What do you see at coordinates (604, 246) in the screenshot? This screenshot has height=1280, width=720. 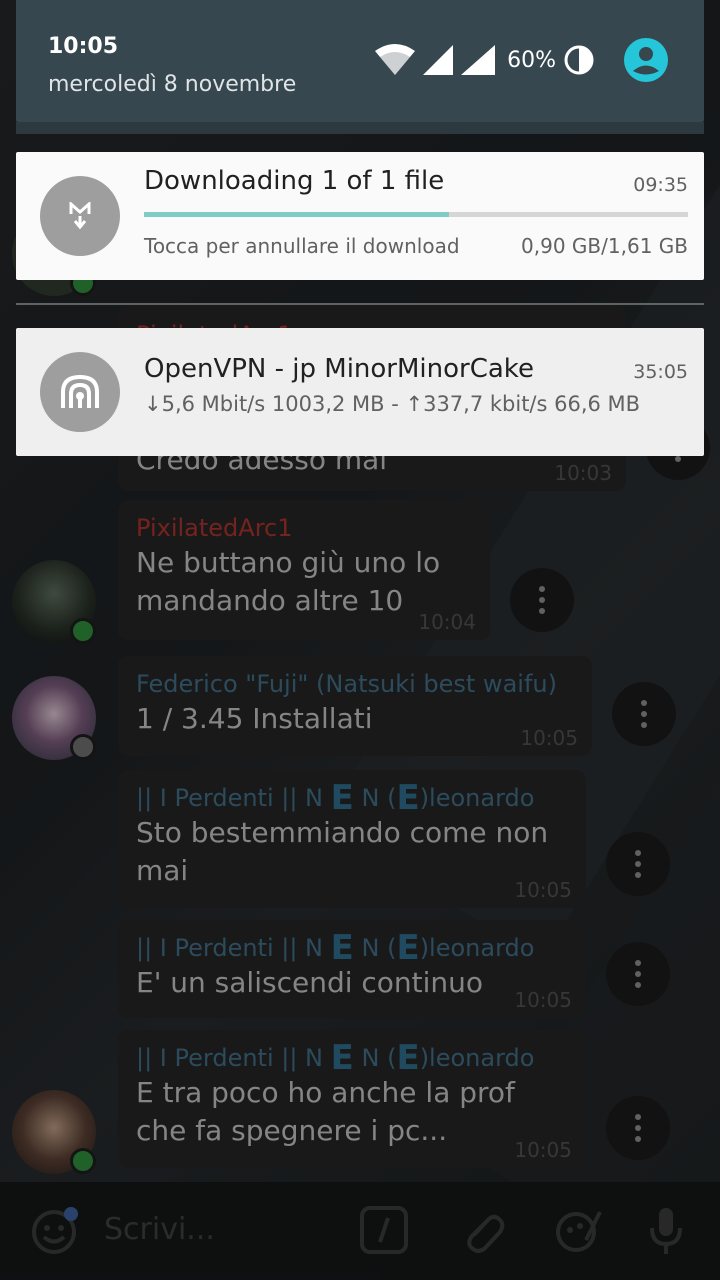 I see `download-size: 0,90 GB/1,61 GB` at bounding box center [604, 246].